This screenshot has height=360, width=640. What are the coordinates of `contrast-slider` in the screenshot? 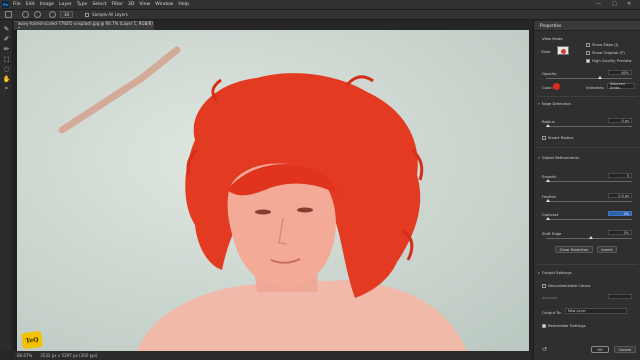 It's located at (589, 218).